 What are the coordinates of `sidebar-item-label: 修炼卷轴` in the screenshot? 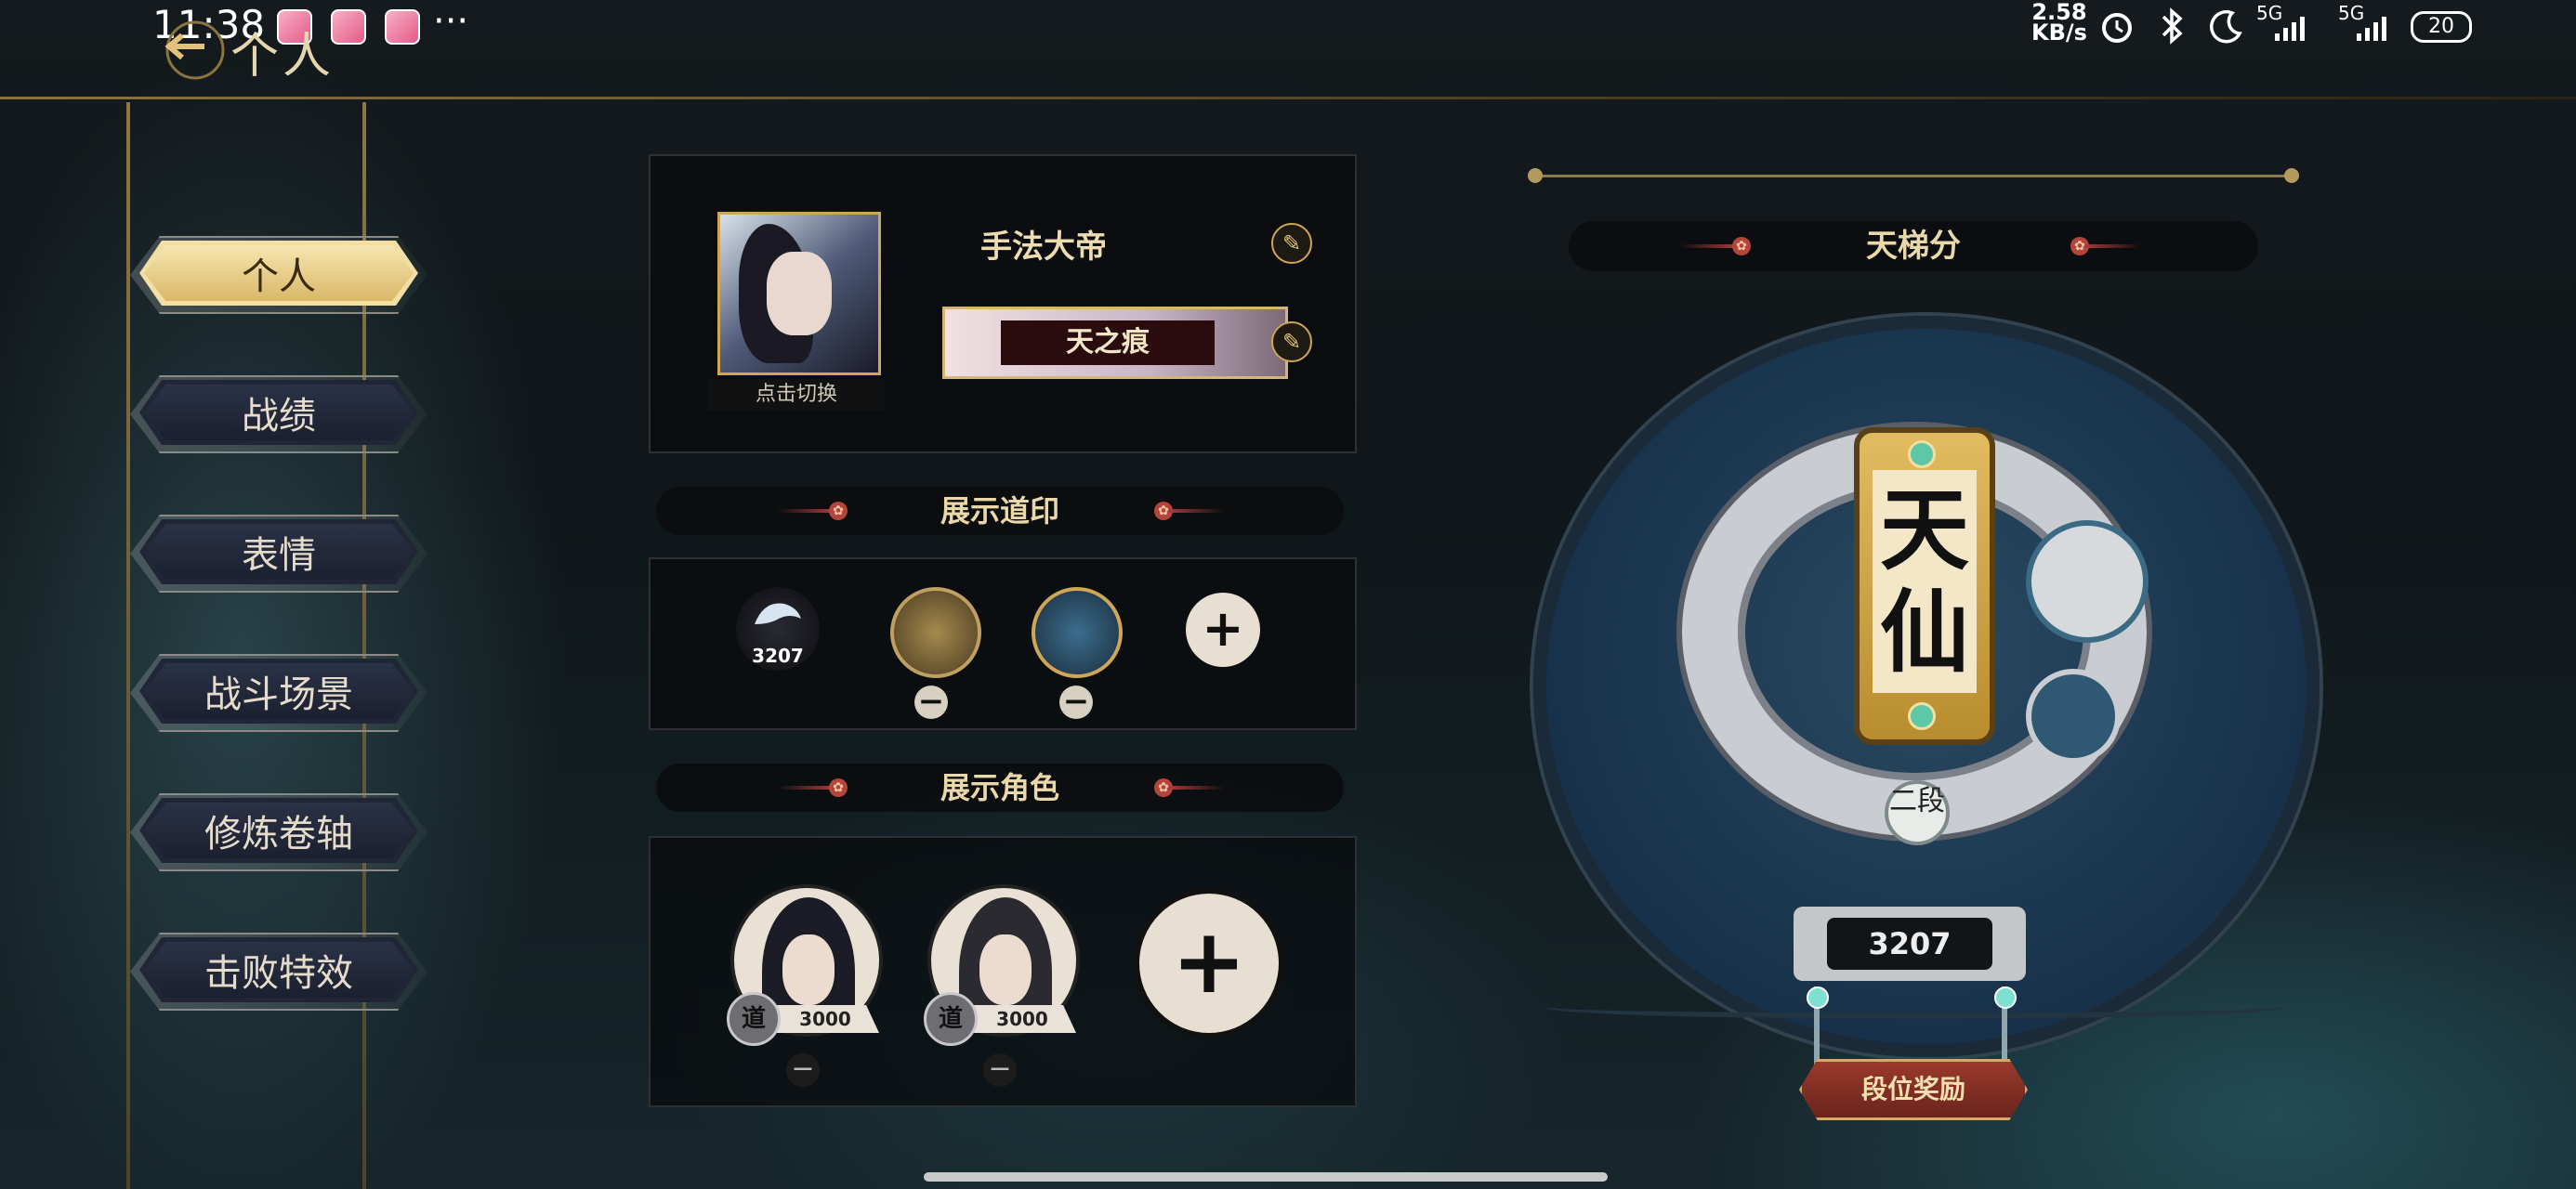 It's located at (278, 834).